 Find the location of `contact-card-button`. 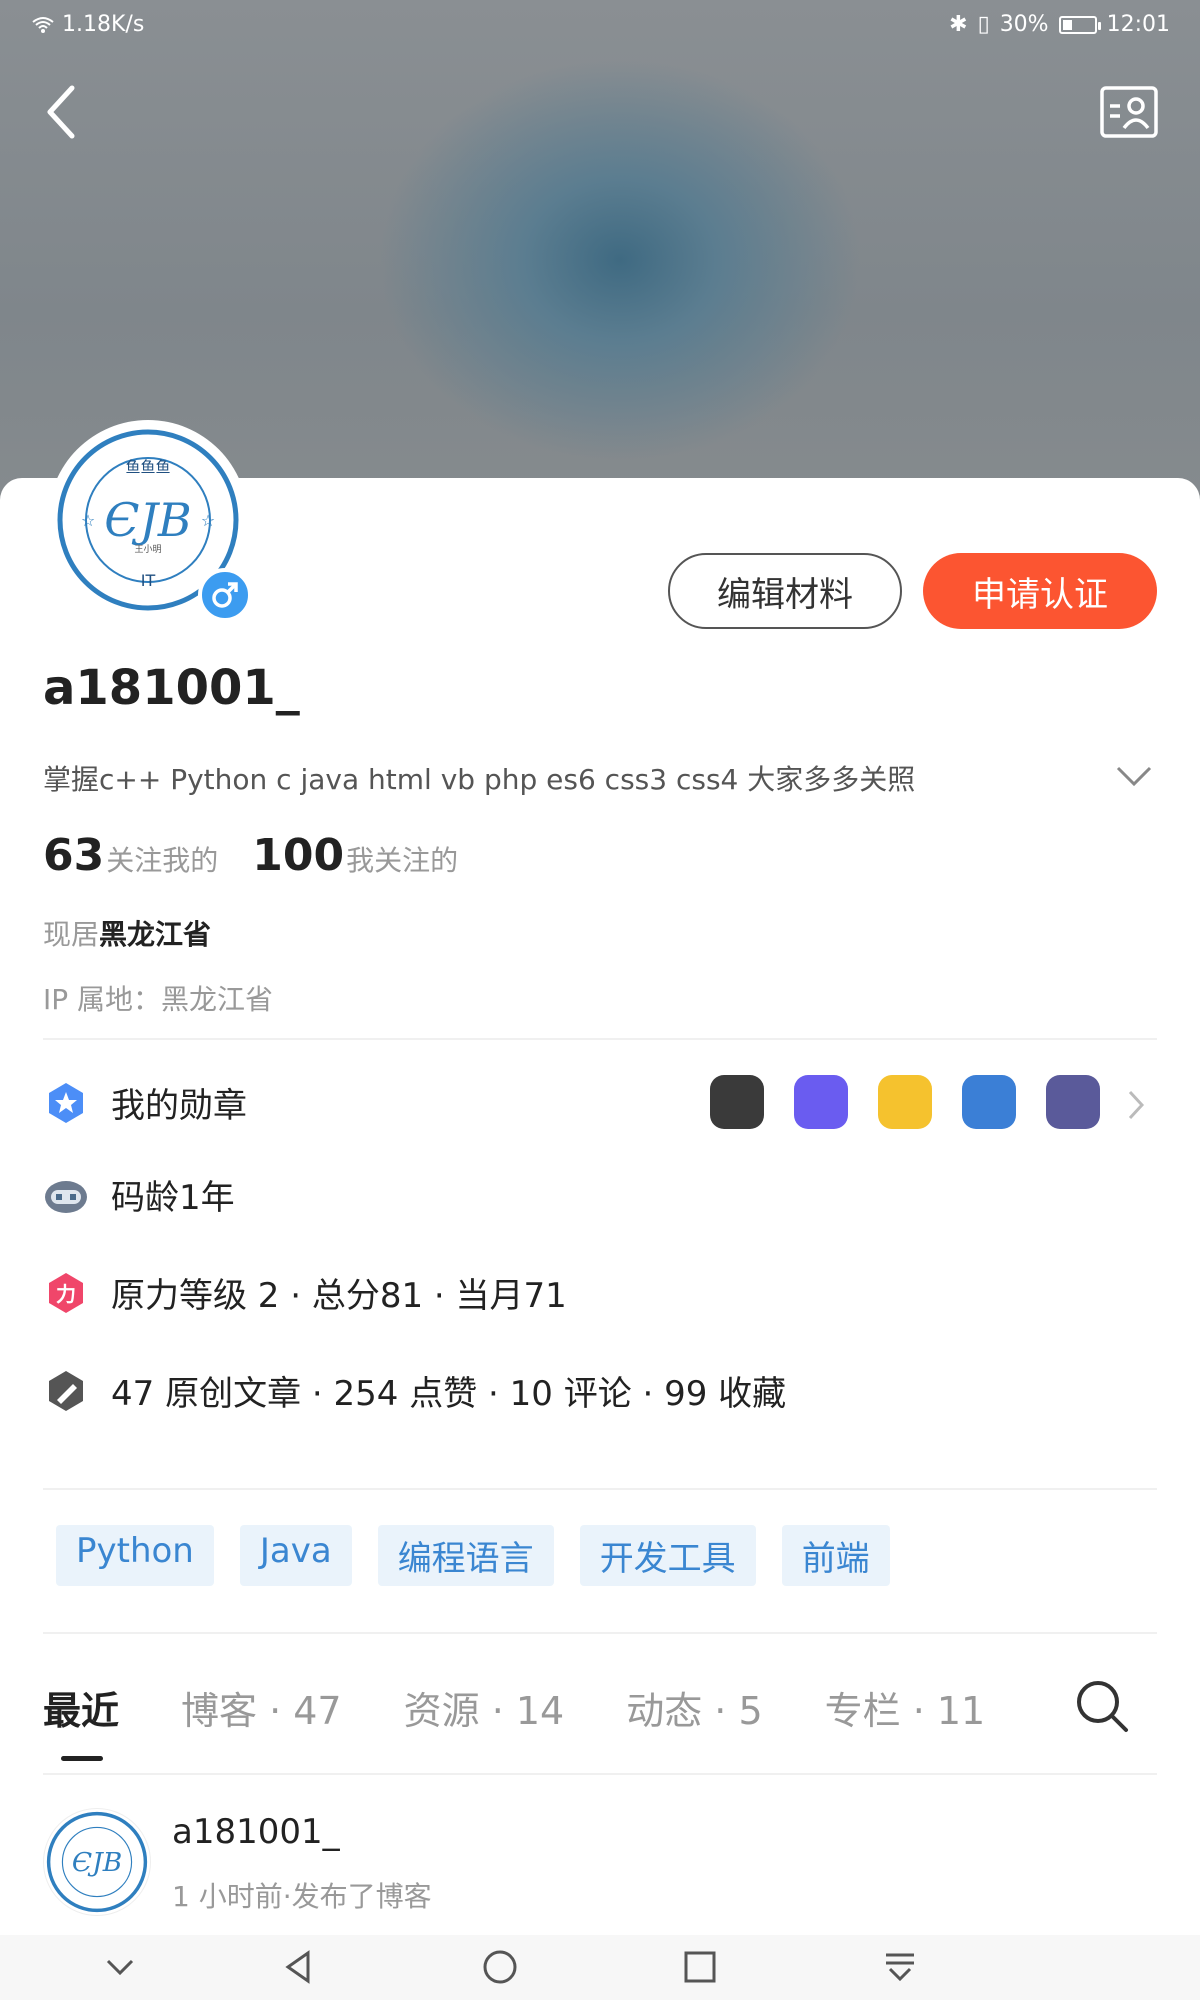

contact-card-button is located at coordinates (1129, 112).